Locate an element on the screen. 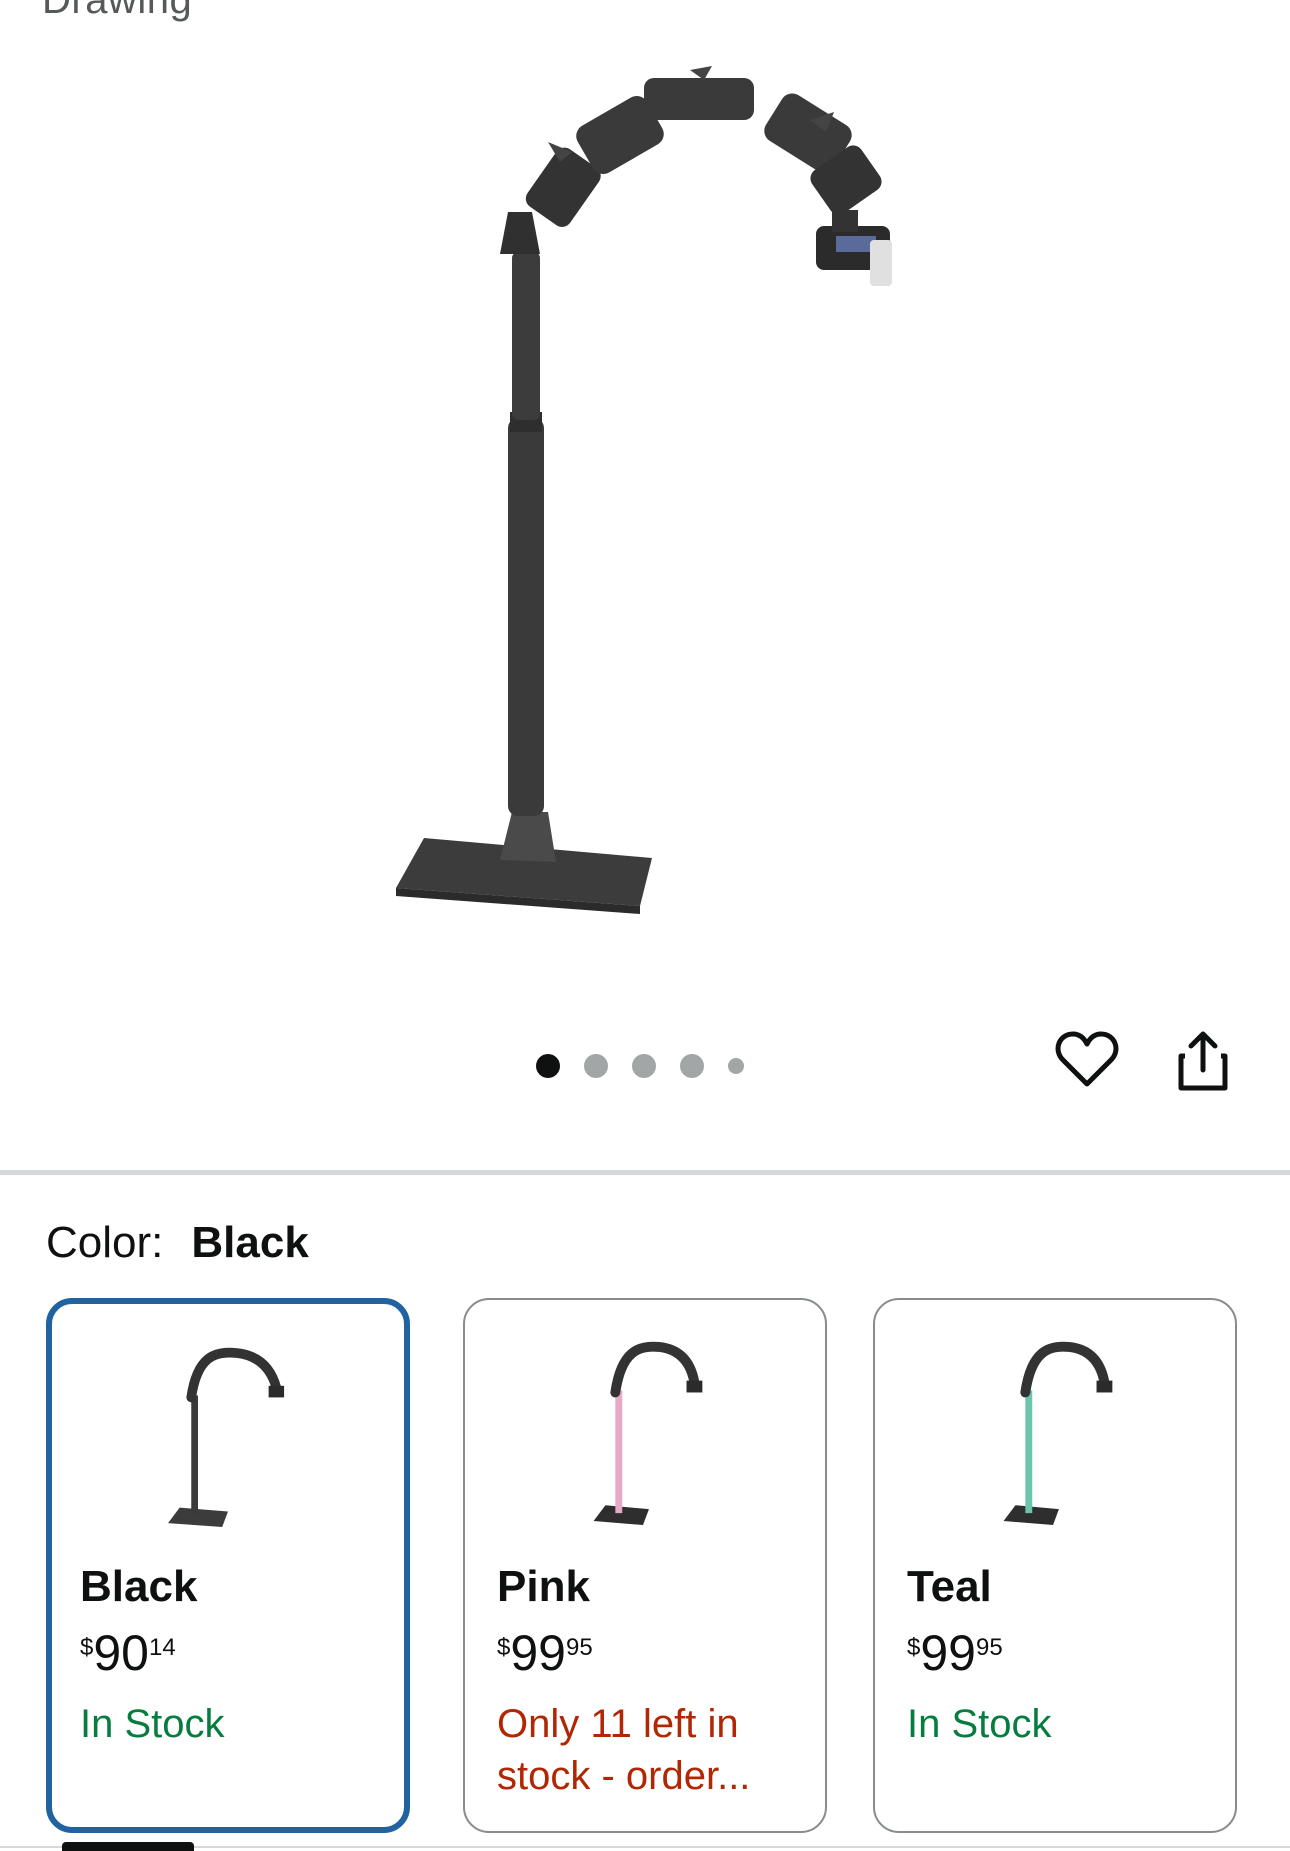 This screenshot has width=1290, height=1851. share-icon is located at coordinates (1203, 1061).